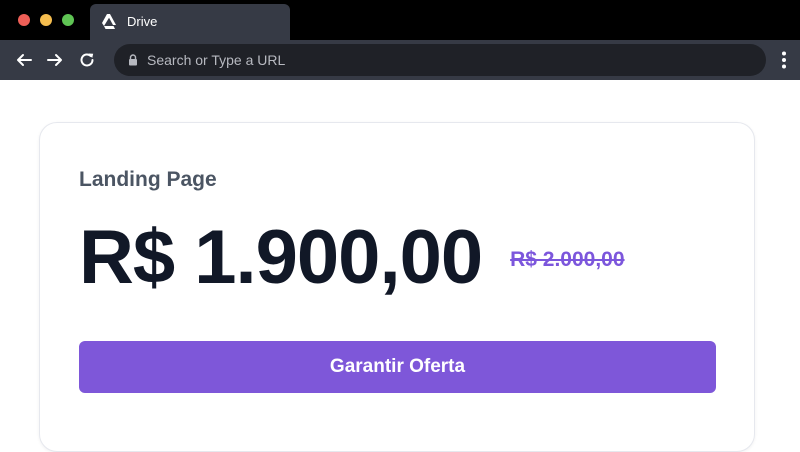  I want to click on active-tab: Drive, so click(190, 22).